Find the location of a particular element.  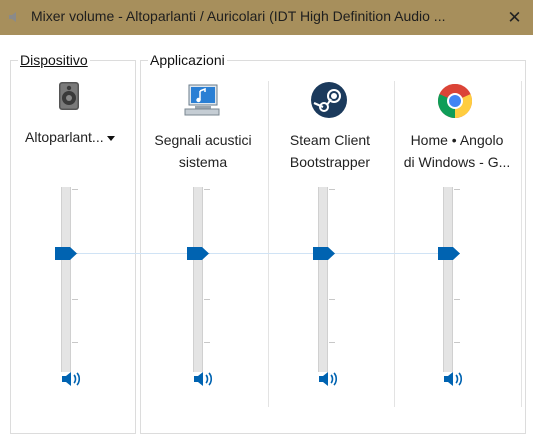

master-level-link-line is located at coordinates (266, 253).